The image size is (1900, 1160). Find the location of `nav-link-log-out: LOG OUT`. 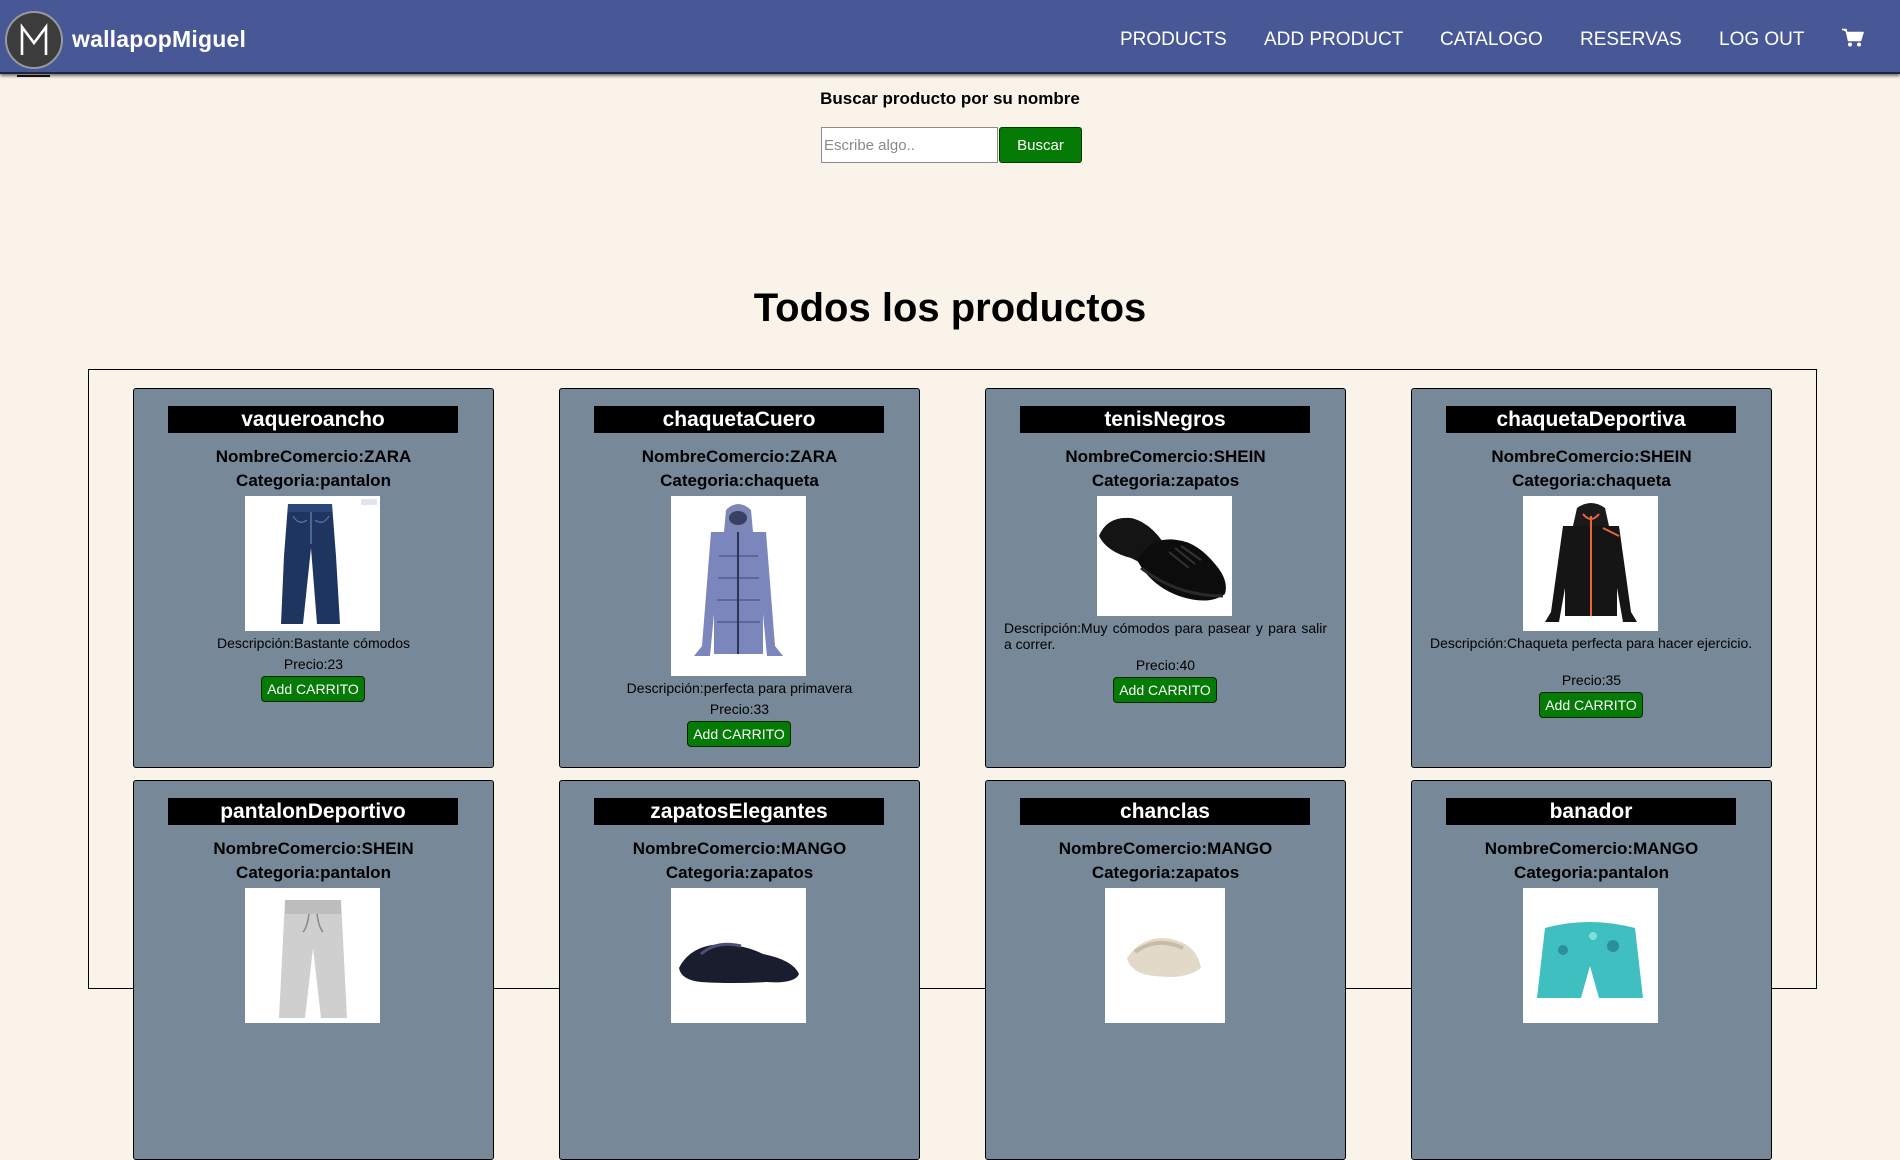

nav-link-log-out: LOG OUT is located at coordinates (1762, 40).